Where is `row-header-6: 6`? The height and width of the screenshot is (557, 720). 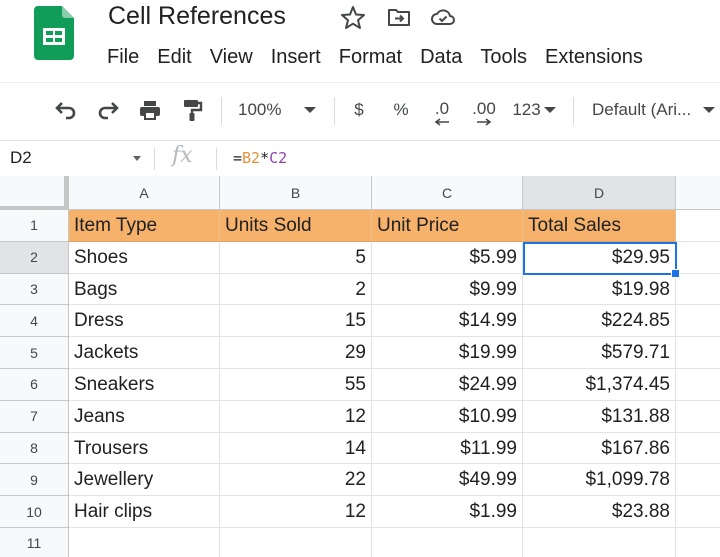 row-header-6: 6 is located at coordinates (34, 385).